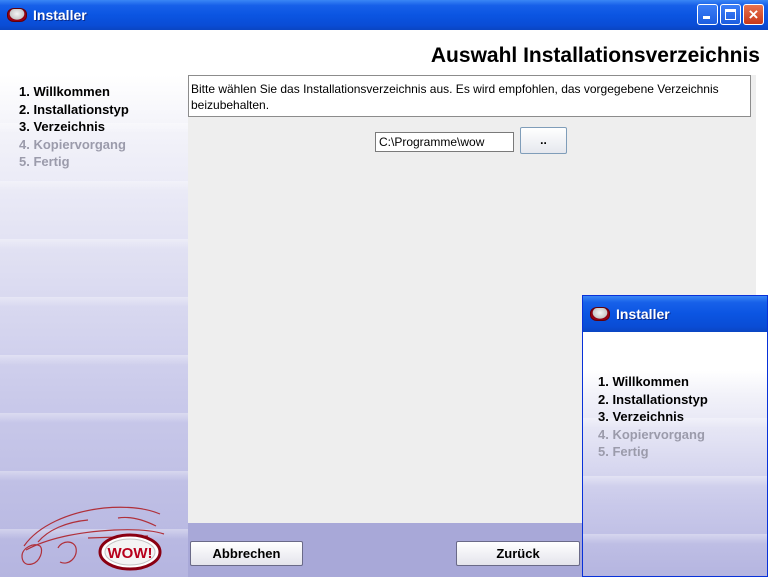 The height and width of the screenshot is (577, 768). I want to click on back-button: Zurück, so click(518, 553).